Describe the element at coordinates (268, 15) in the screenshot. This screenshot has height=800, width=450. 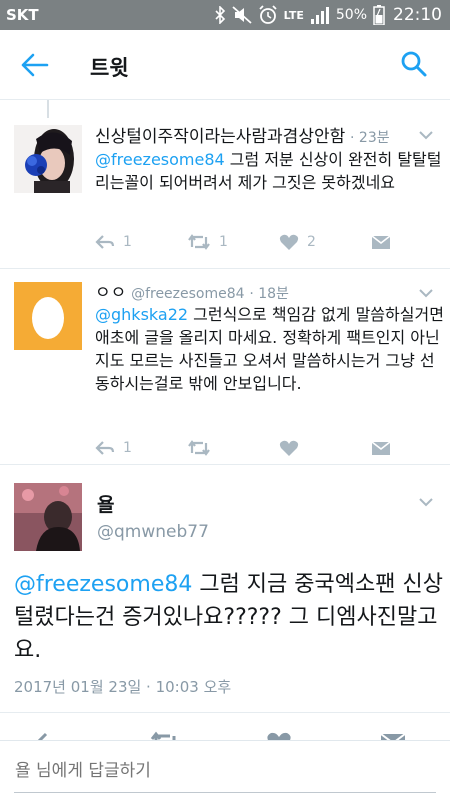
I see `alarm-icon` at that location.